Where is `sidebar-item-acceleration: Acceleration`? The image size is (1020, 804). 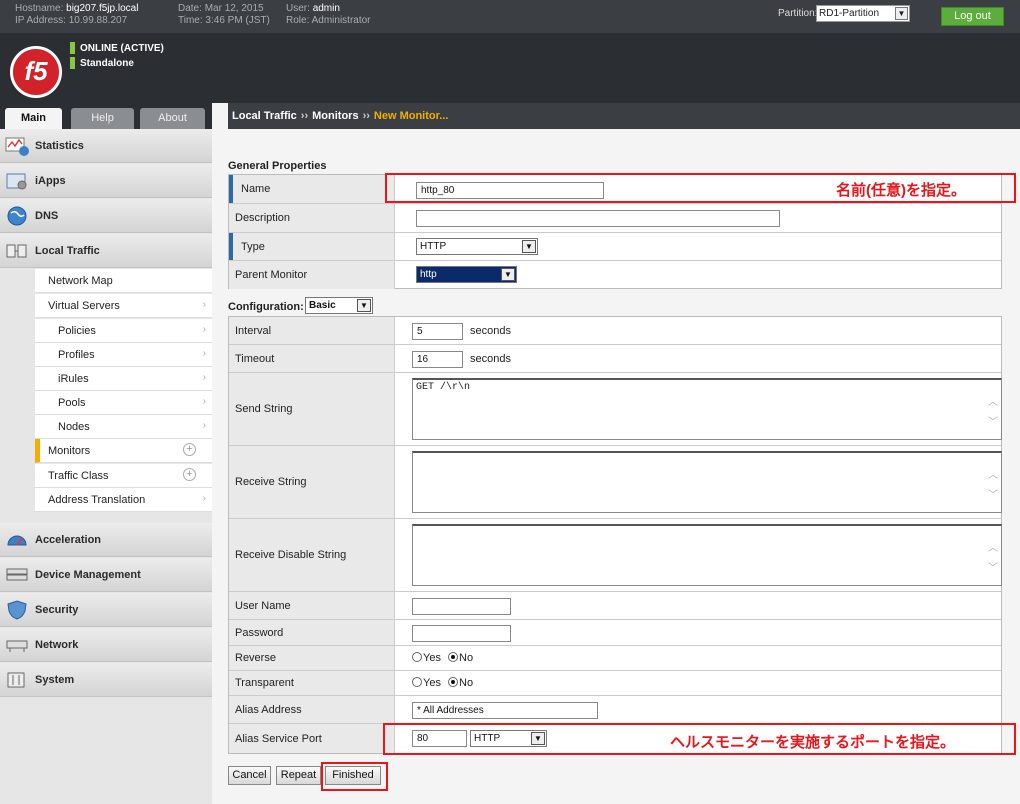
sidebar-item-acceleration: Acceleration is located at coordinates (106, 540).